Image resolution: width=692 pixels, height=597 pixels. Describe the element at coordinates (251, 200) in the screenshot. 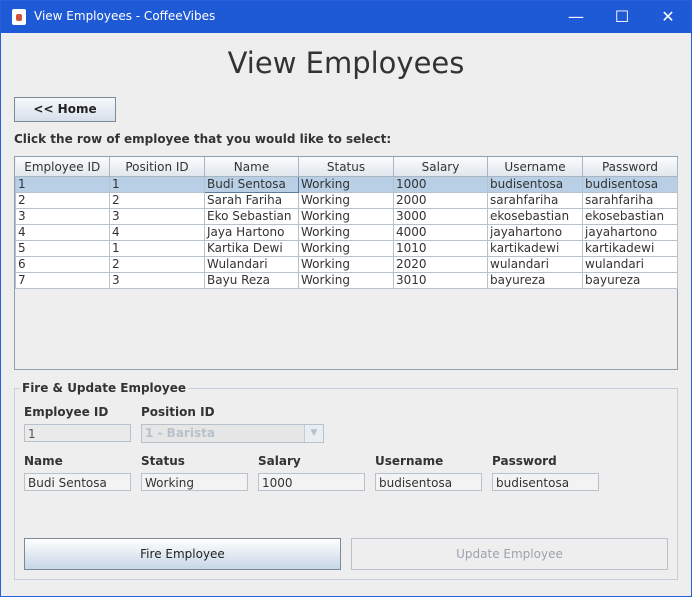

I see `table-cell: Sarah Fariha` at that location.